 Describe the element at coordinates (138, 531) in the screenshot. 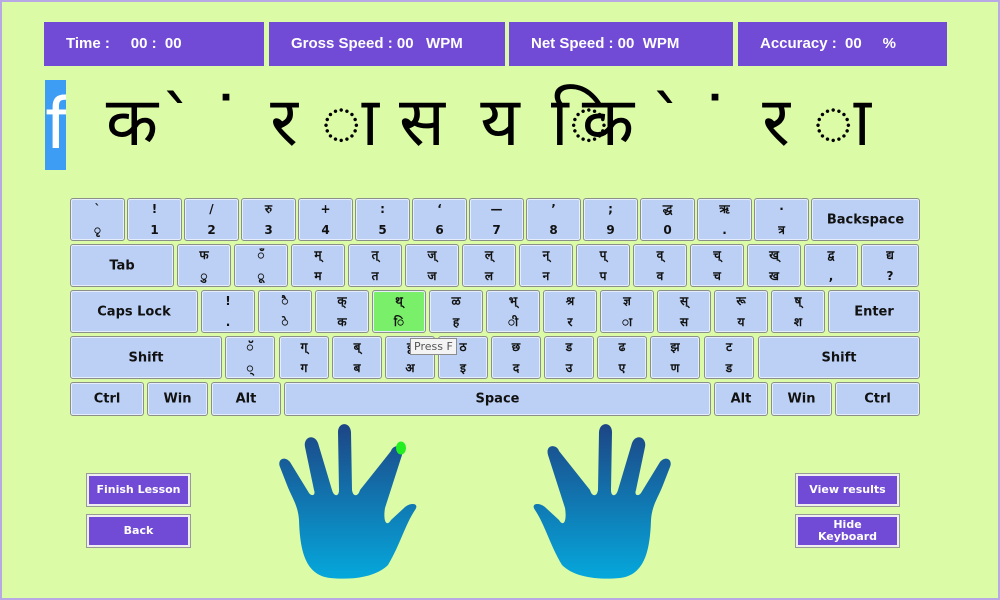

I see `back-button: Back` at that location.